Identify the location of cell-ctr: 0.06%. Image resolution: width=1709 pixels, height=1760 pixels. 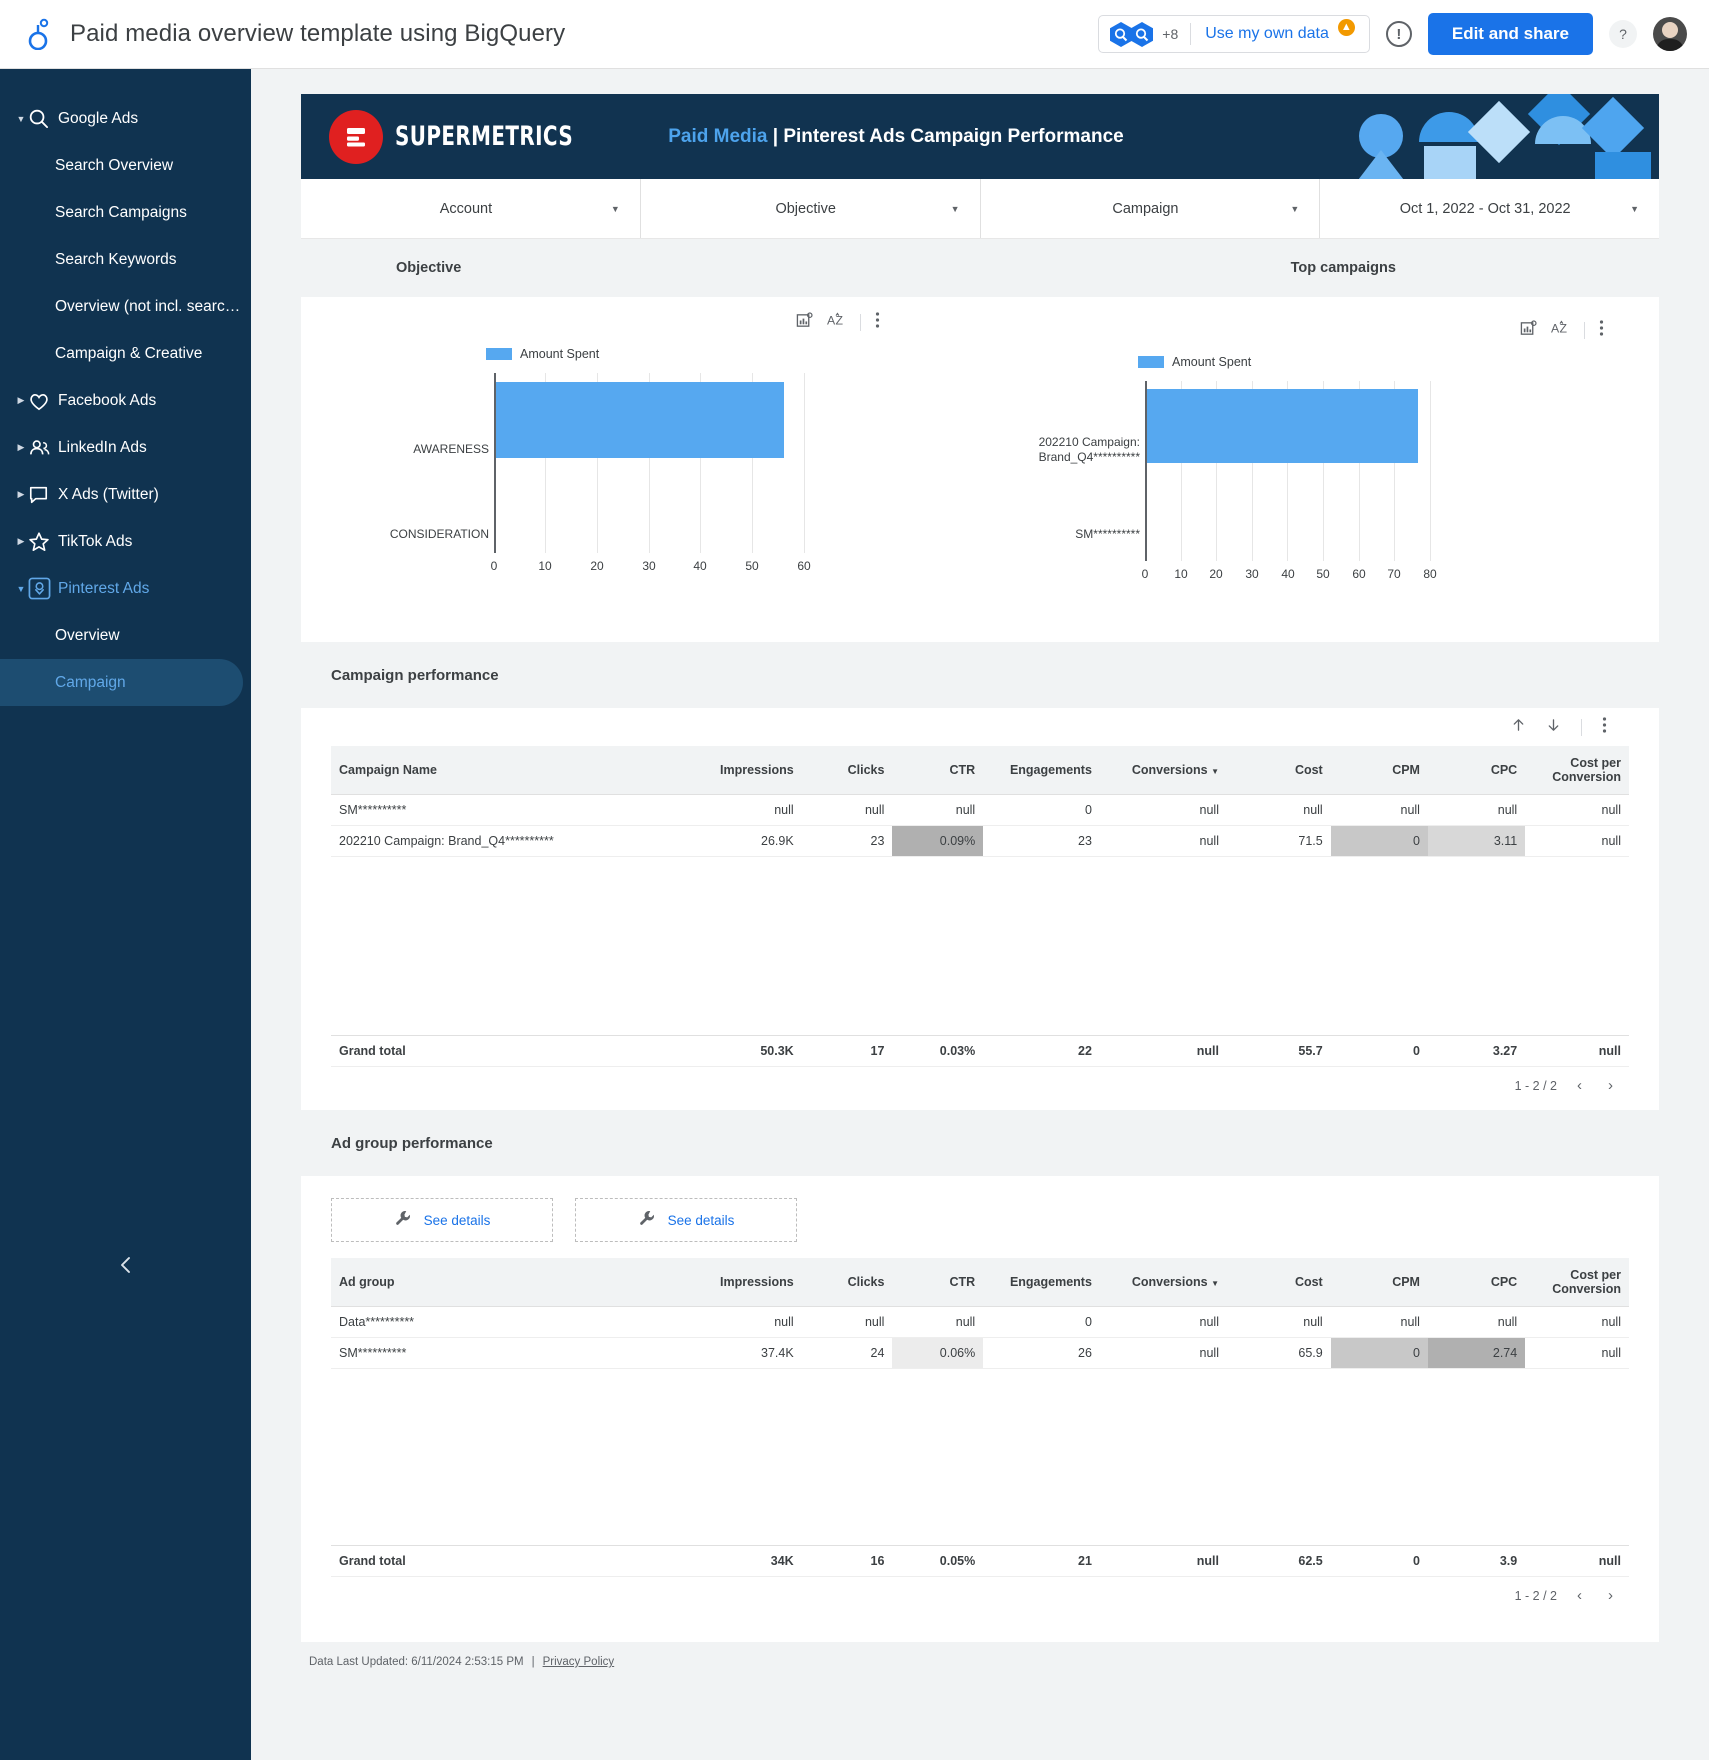
(938, 1353).